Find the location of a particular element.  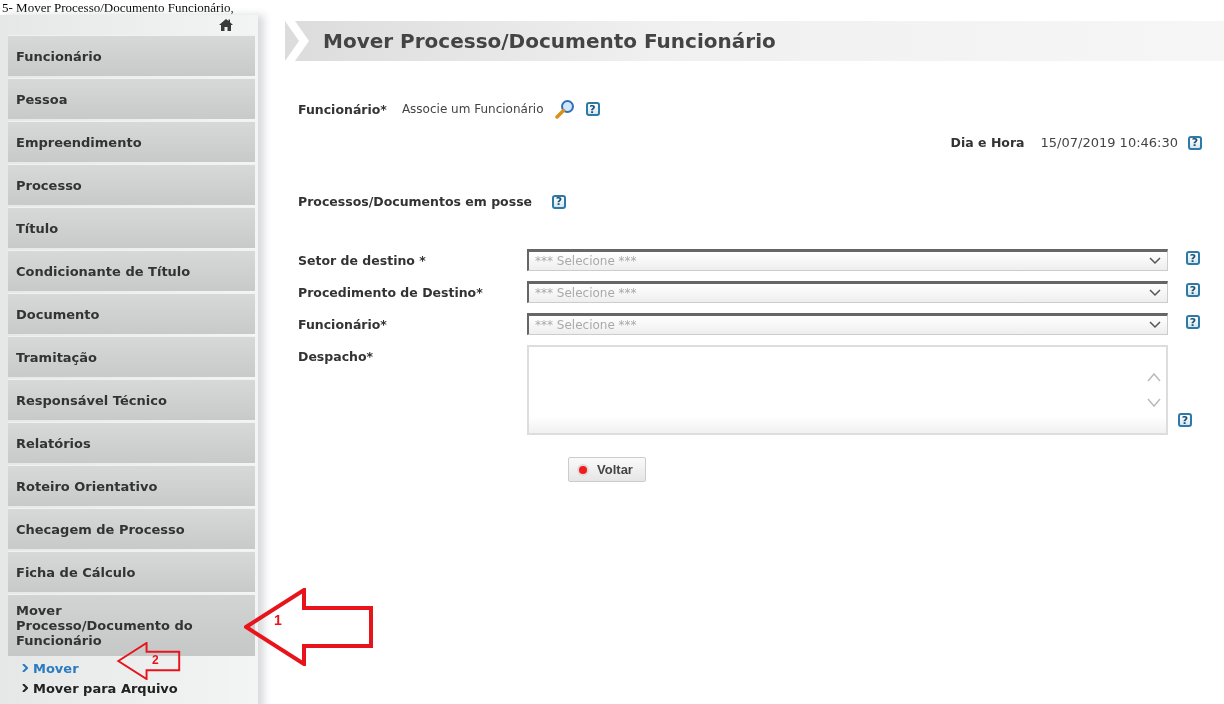

sidebar-item: Tramitação is located at coordinates (131, 356).